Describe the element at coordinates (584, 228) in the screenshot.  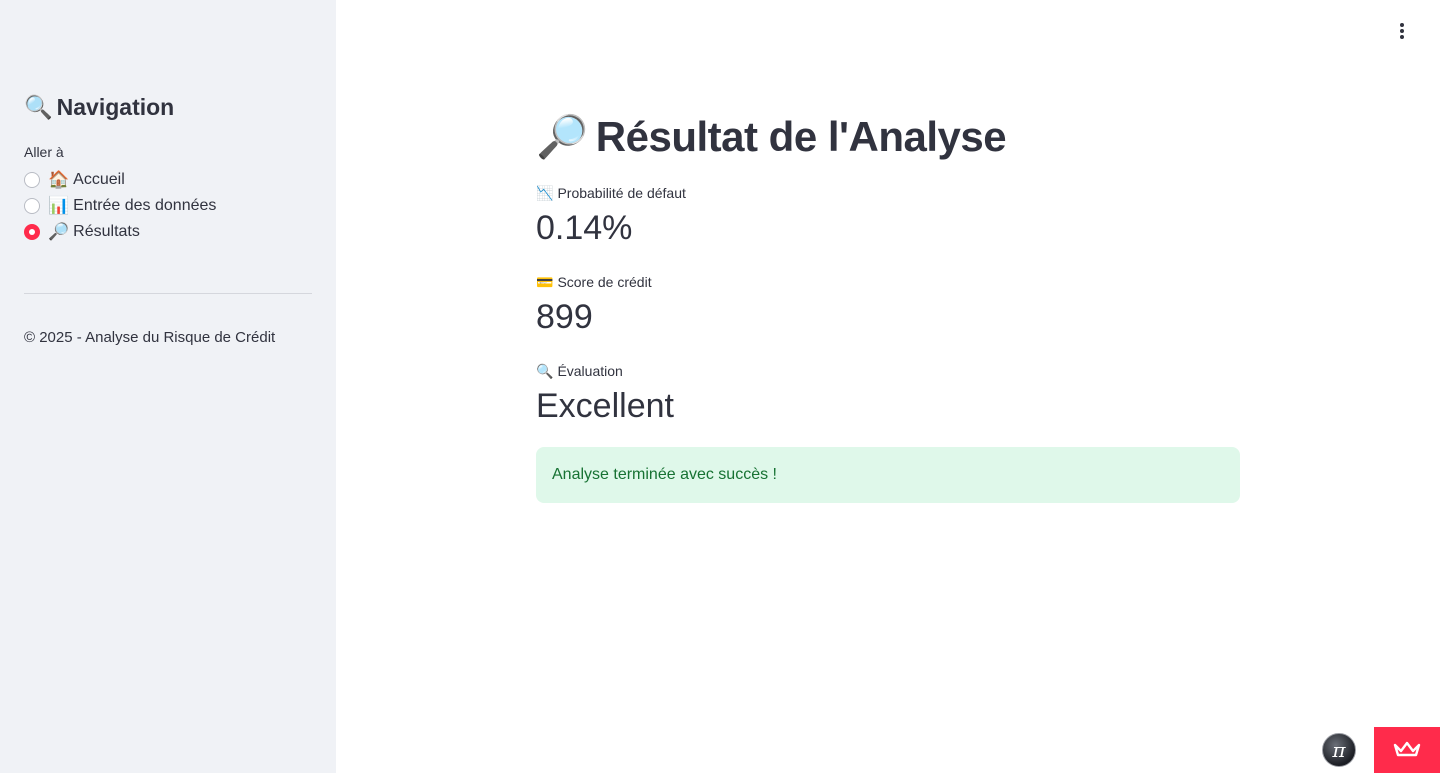
I see `metric-value: 0.14%` at that location.